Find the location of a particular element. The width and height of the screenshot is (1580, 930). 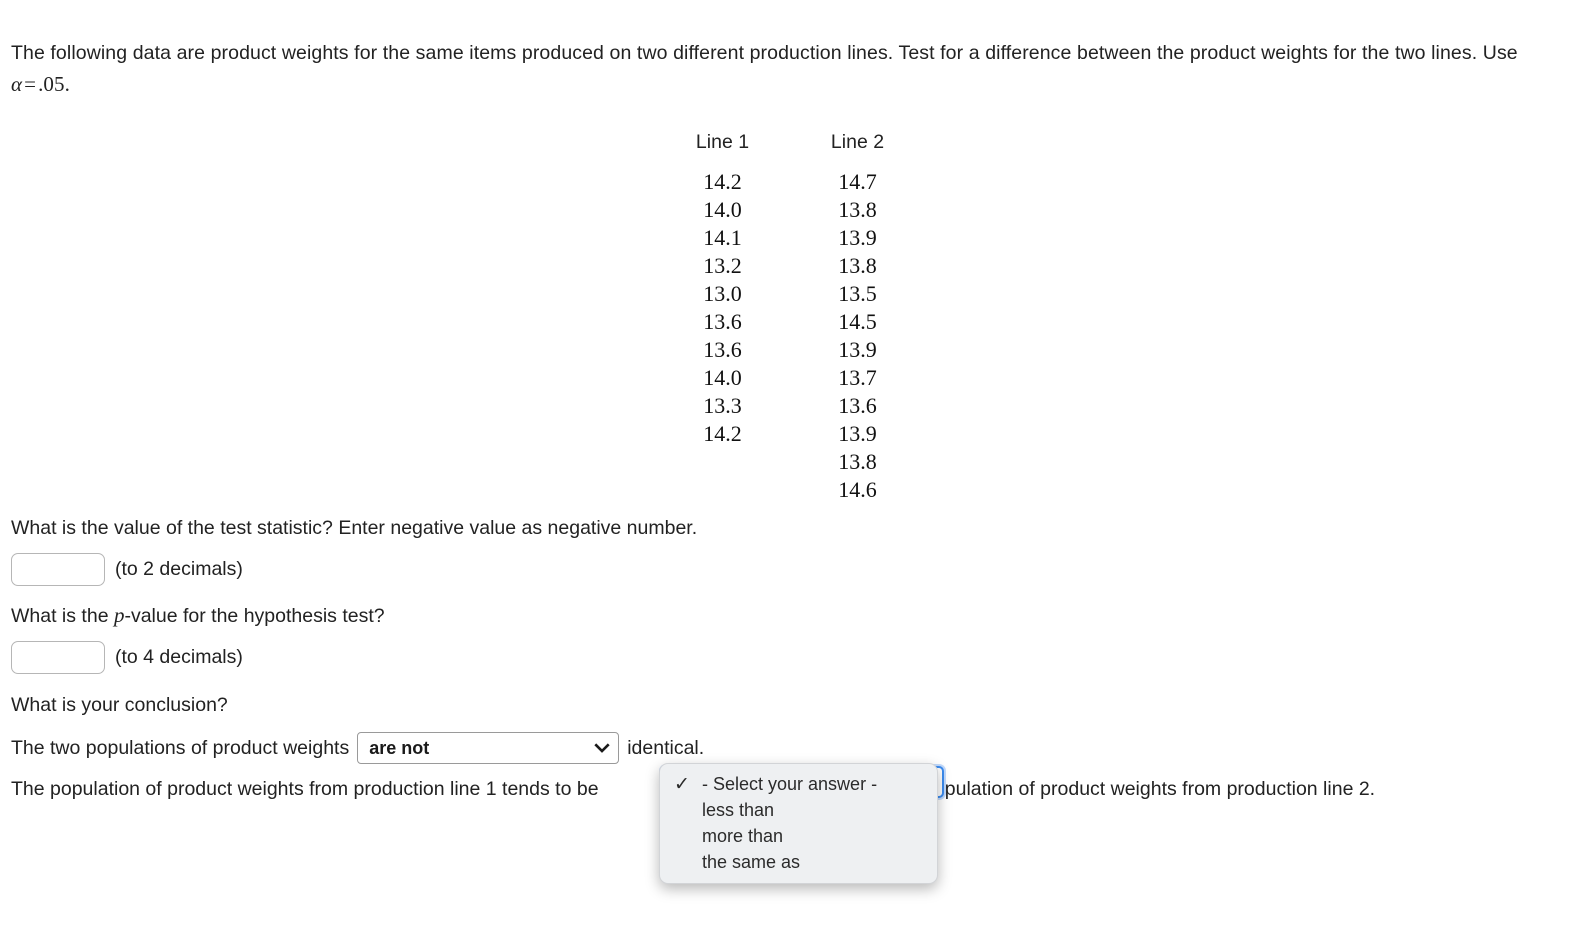

conclusion-sentence-1-pre: The two populations of product weights is located at coordinates (180, 748).